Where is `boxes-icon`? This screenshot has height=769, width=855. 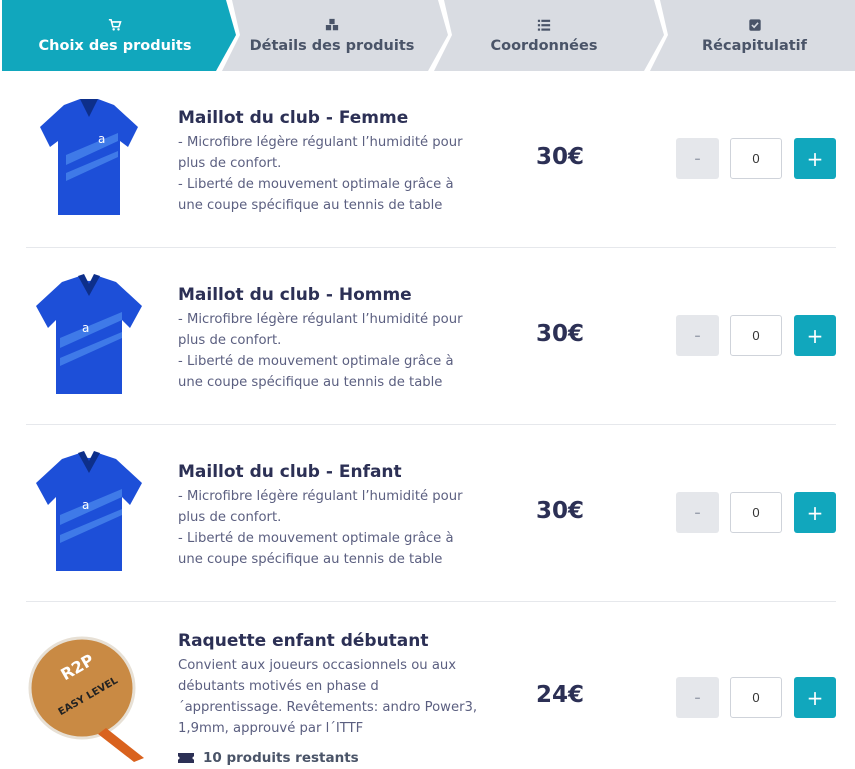
boxes-icon is located at coordinates (332, 24).